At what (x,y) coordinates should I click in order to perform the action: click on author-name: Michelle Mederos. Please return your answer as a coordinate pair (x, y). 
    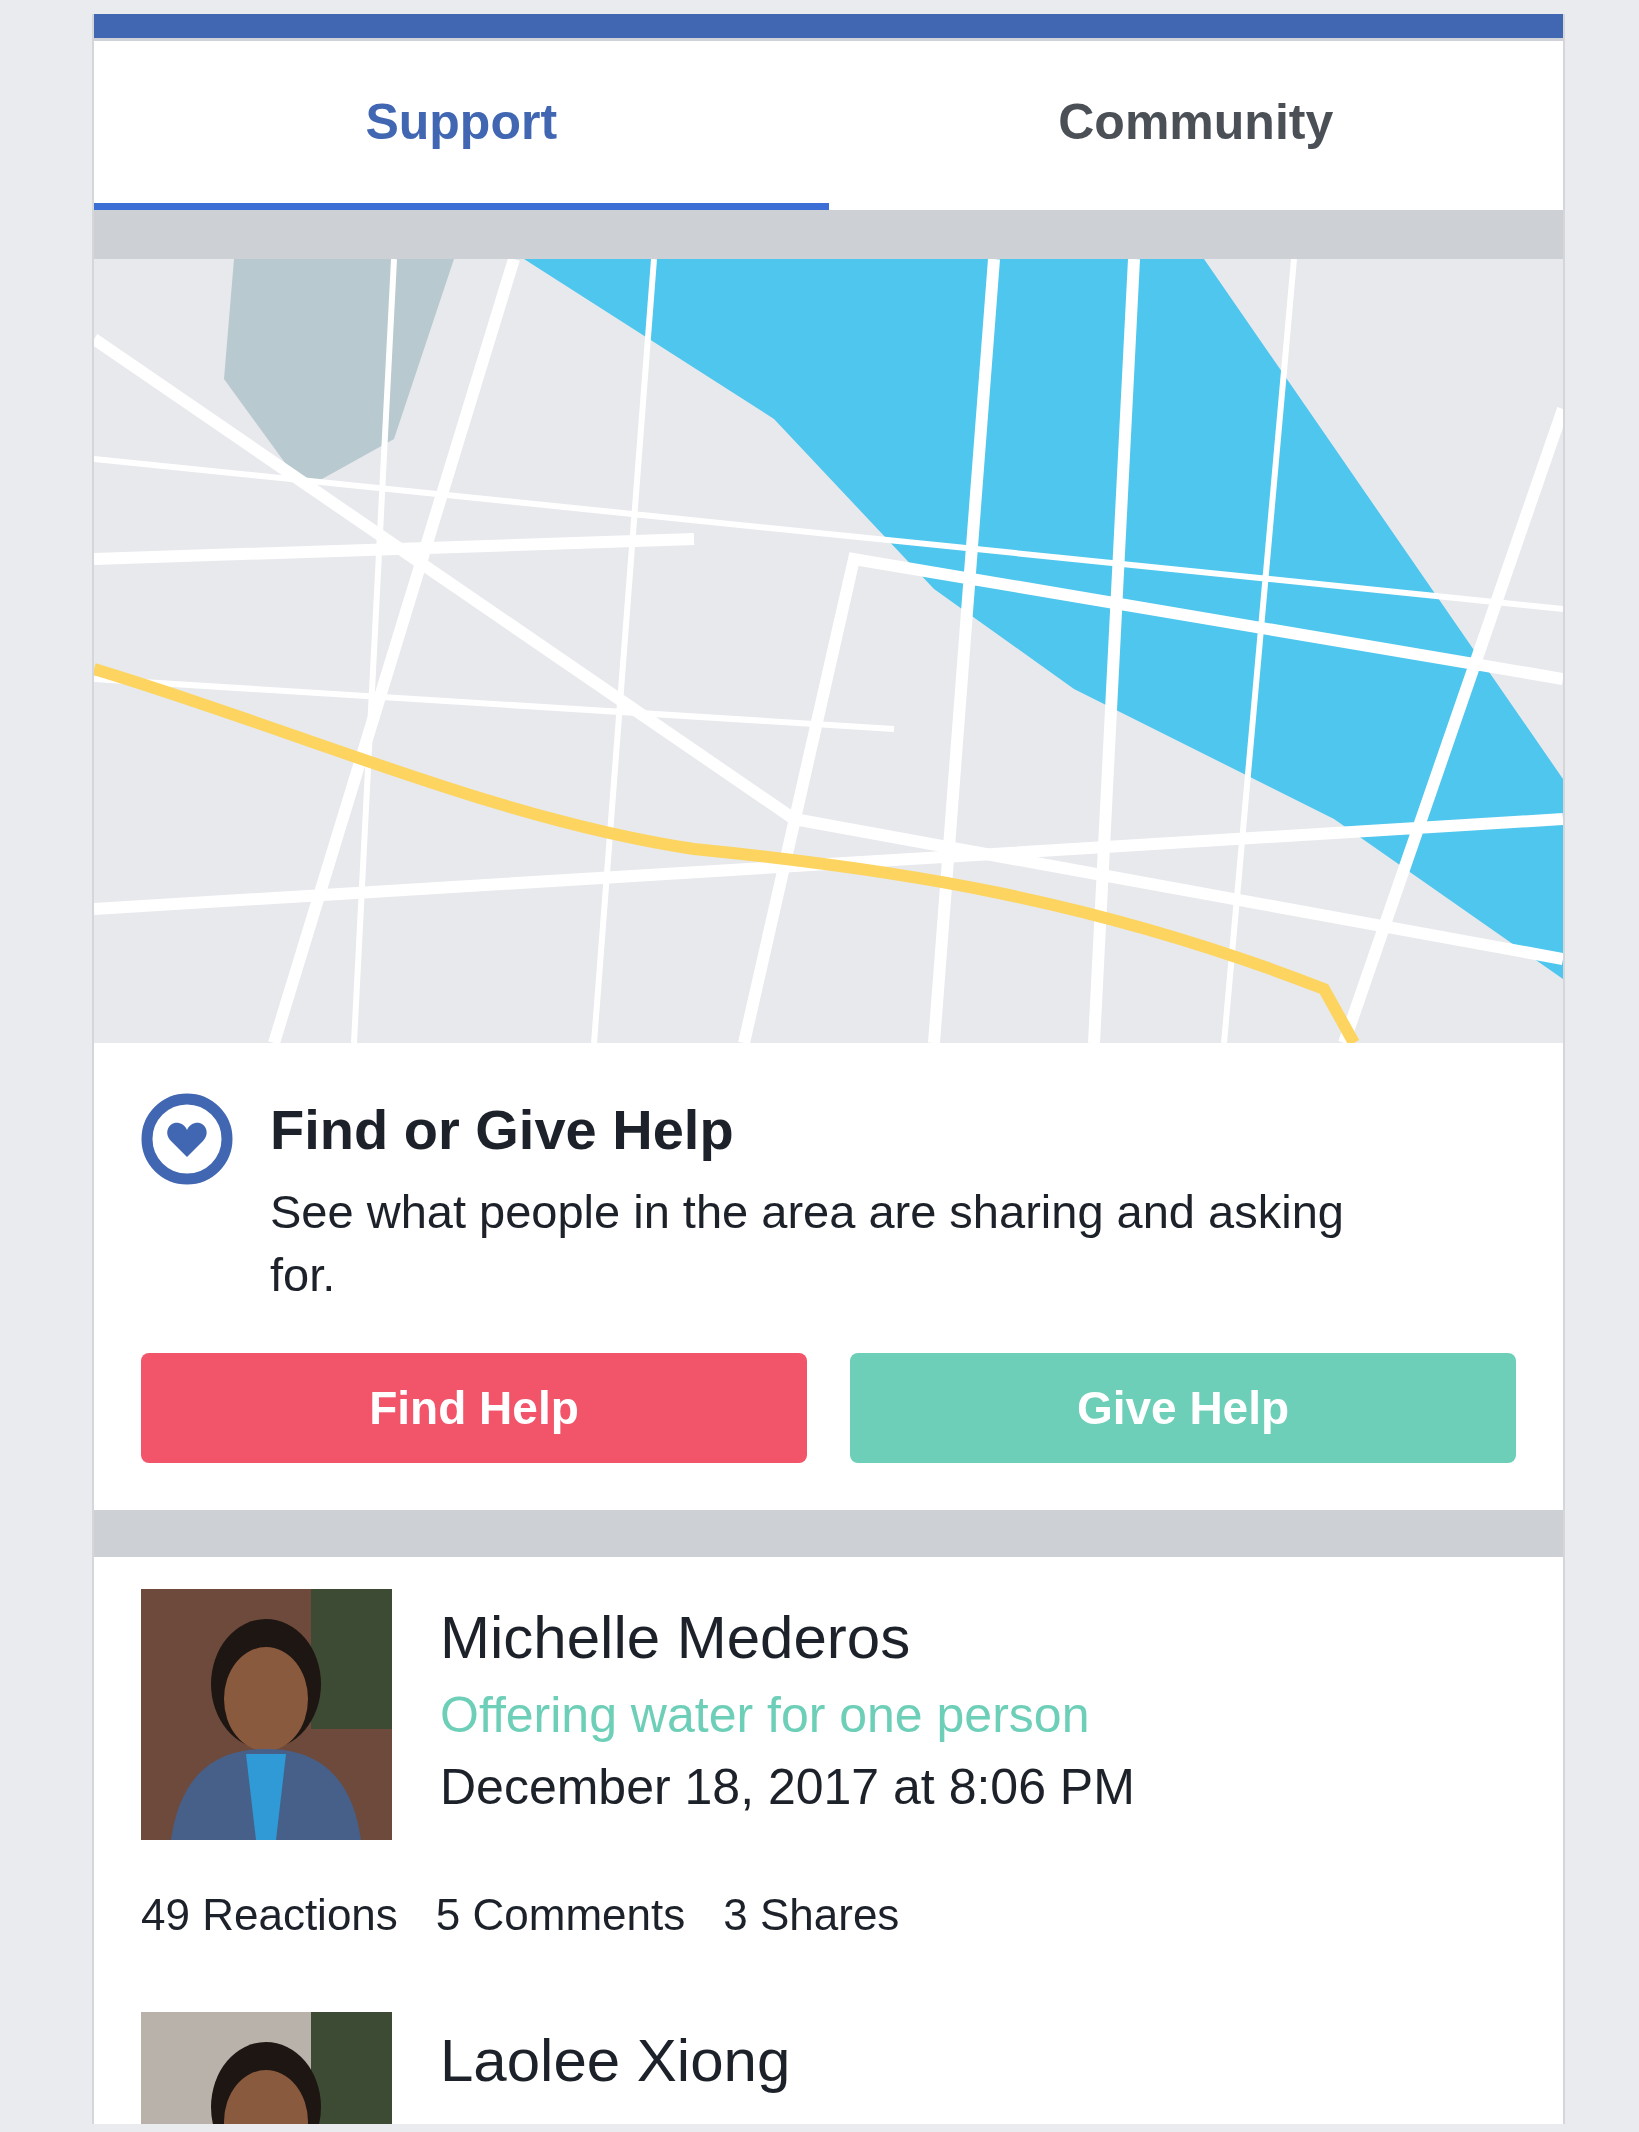
    Looking at the image, I should click on (676, 1637).